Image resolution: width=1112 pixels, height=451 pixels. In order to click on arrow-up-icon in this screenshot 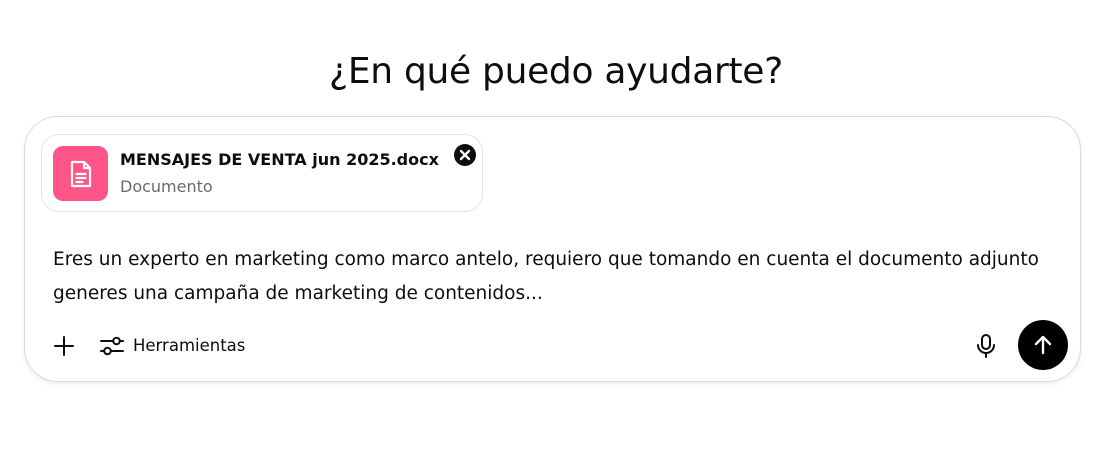, I will do `click(1043, 345)`.